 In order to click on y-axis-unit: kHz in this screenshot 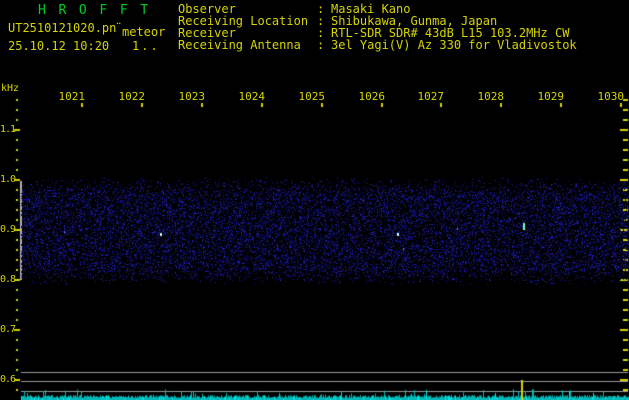, I will do `click(10, 88)`.